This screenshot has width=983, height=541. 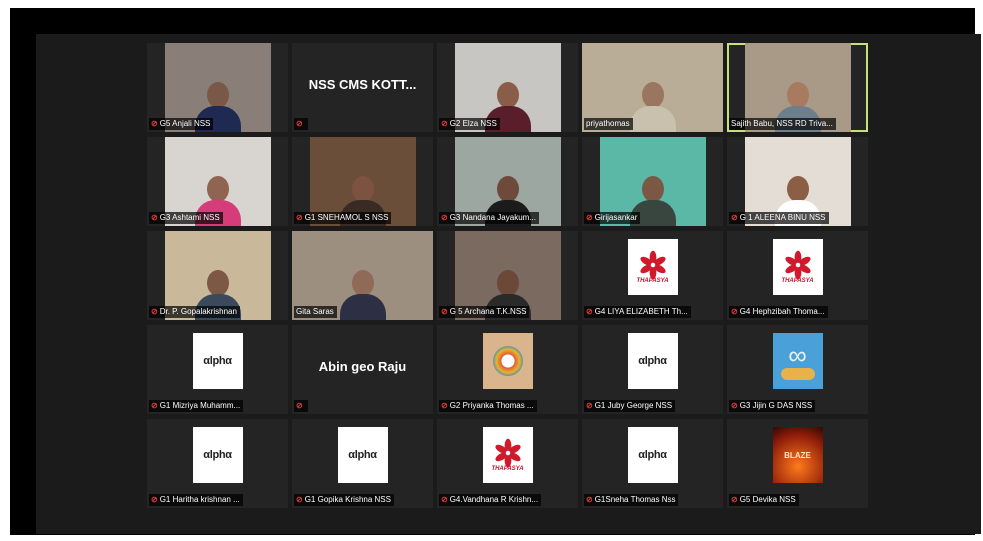 I want to click on participant-tile: ∞ ⊘ G3 Jijin G DAS NSS, so click(x=797, y=369).